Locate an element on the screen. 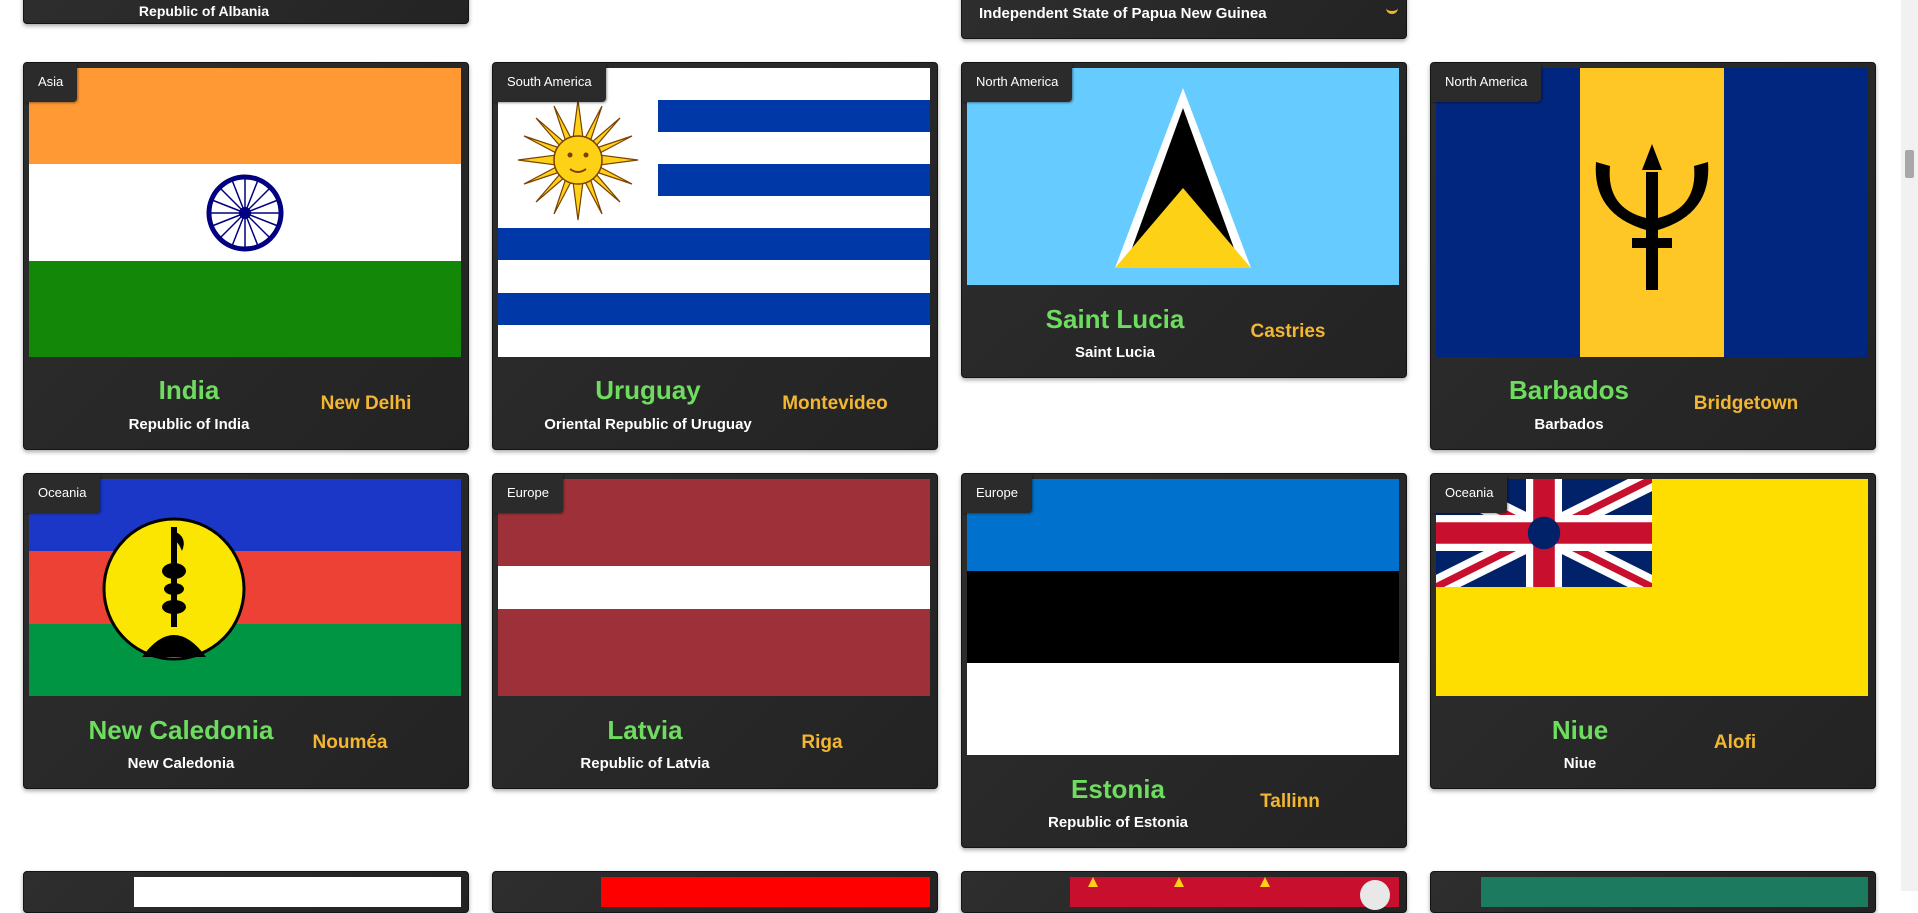 This screenshot has width=1918, height=913. capital-name: Nouméa is located at coordinates (350, 742).